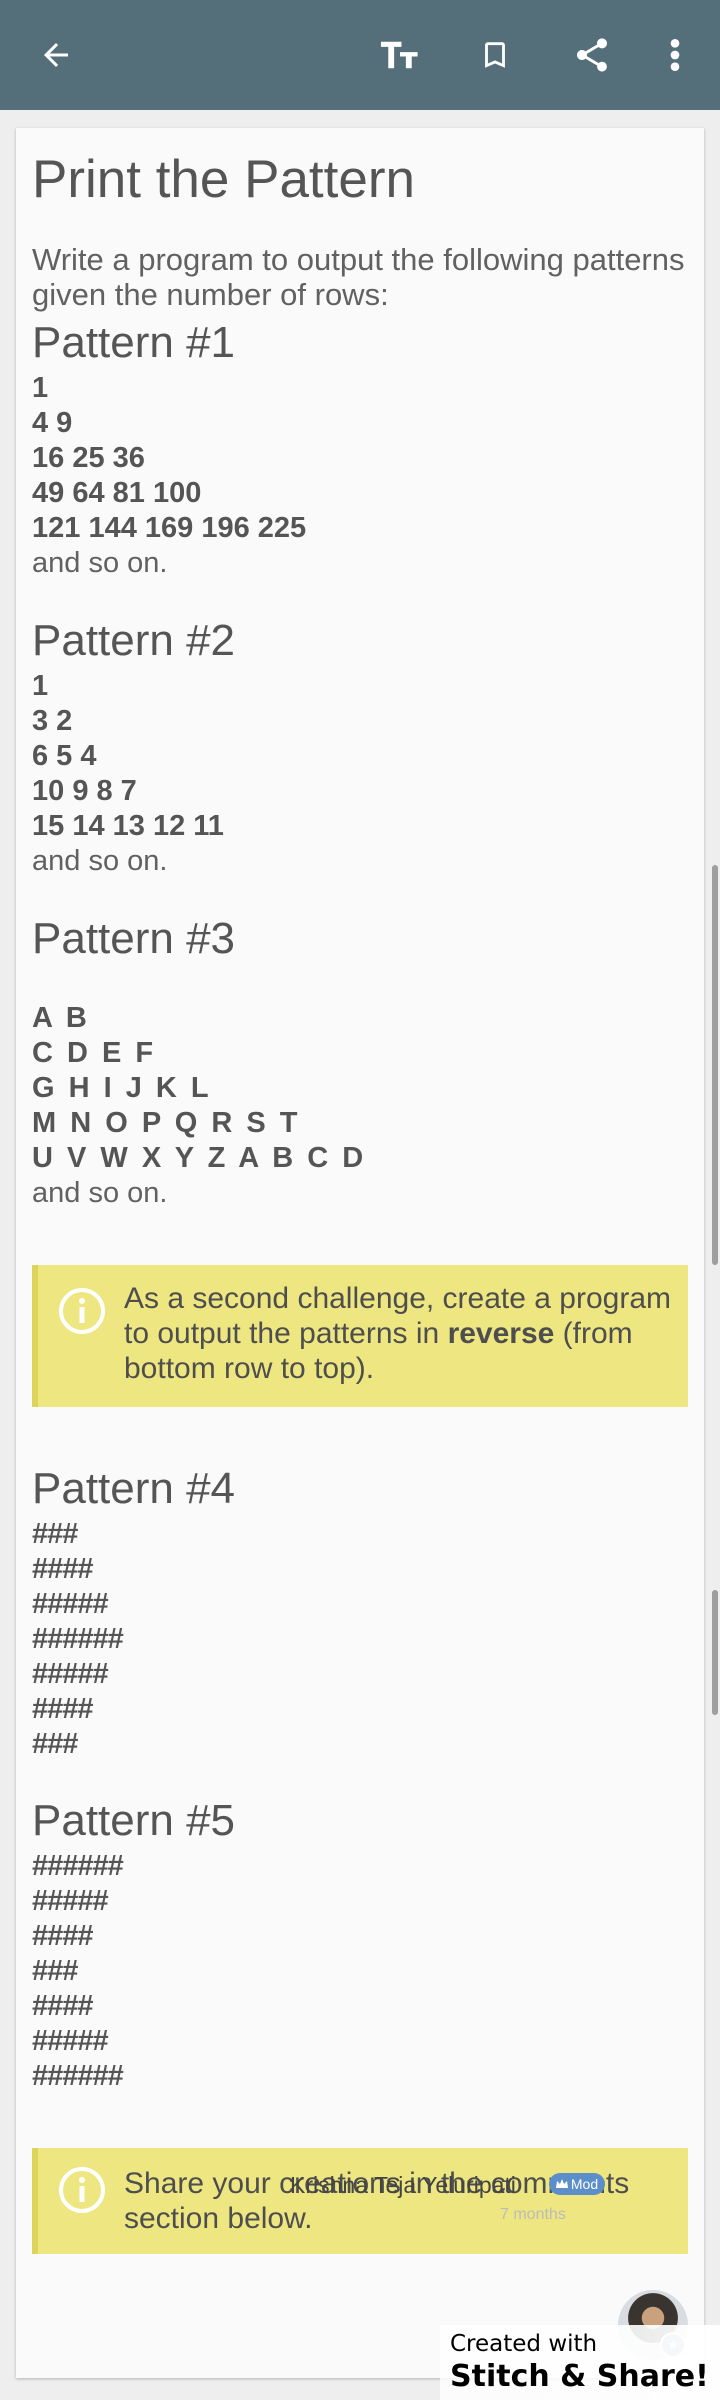  I want to click on pattern-line: 49 64 81 100, so click(117, 493).